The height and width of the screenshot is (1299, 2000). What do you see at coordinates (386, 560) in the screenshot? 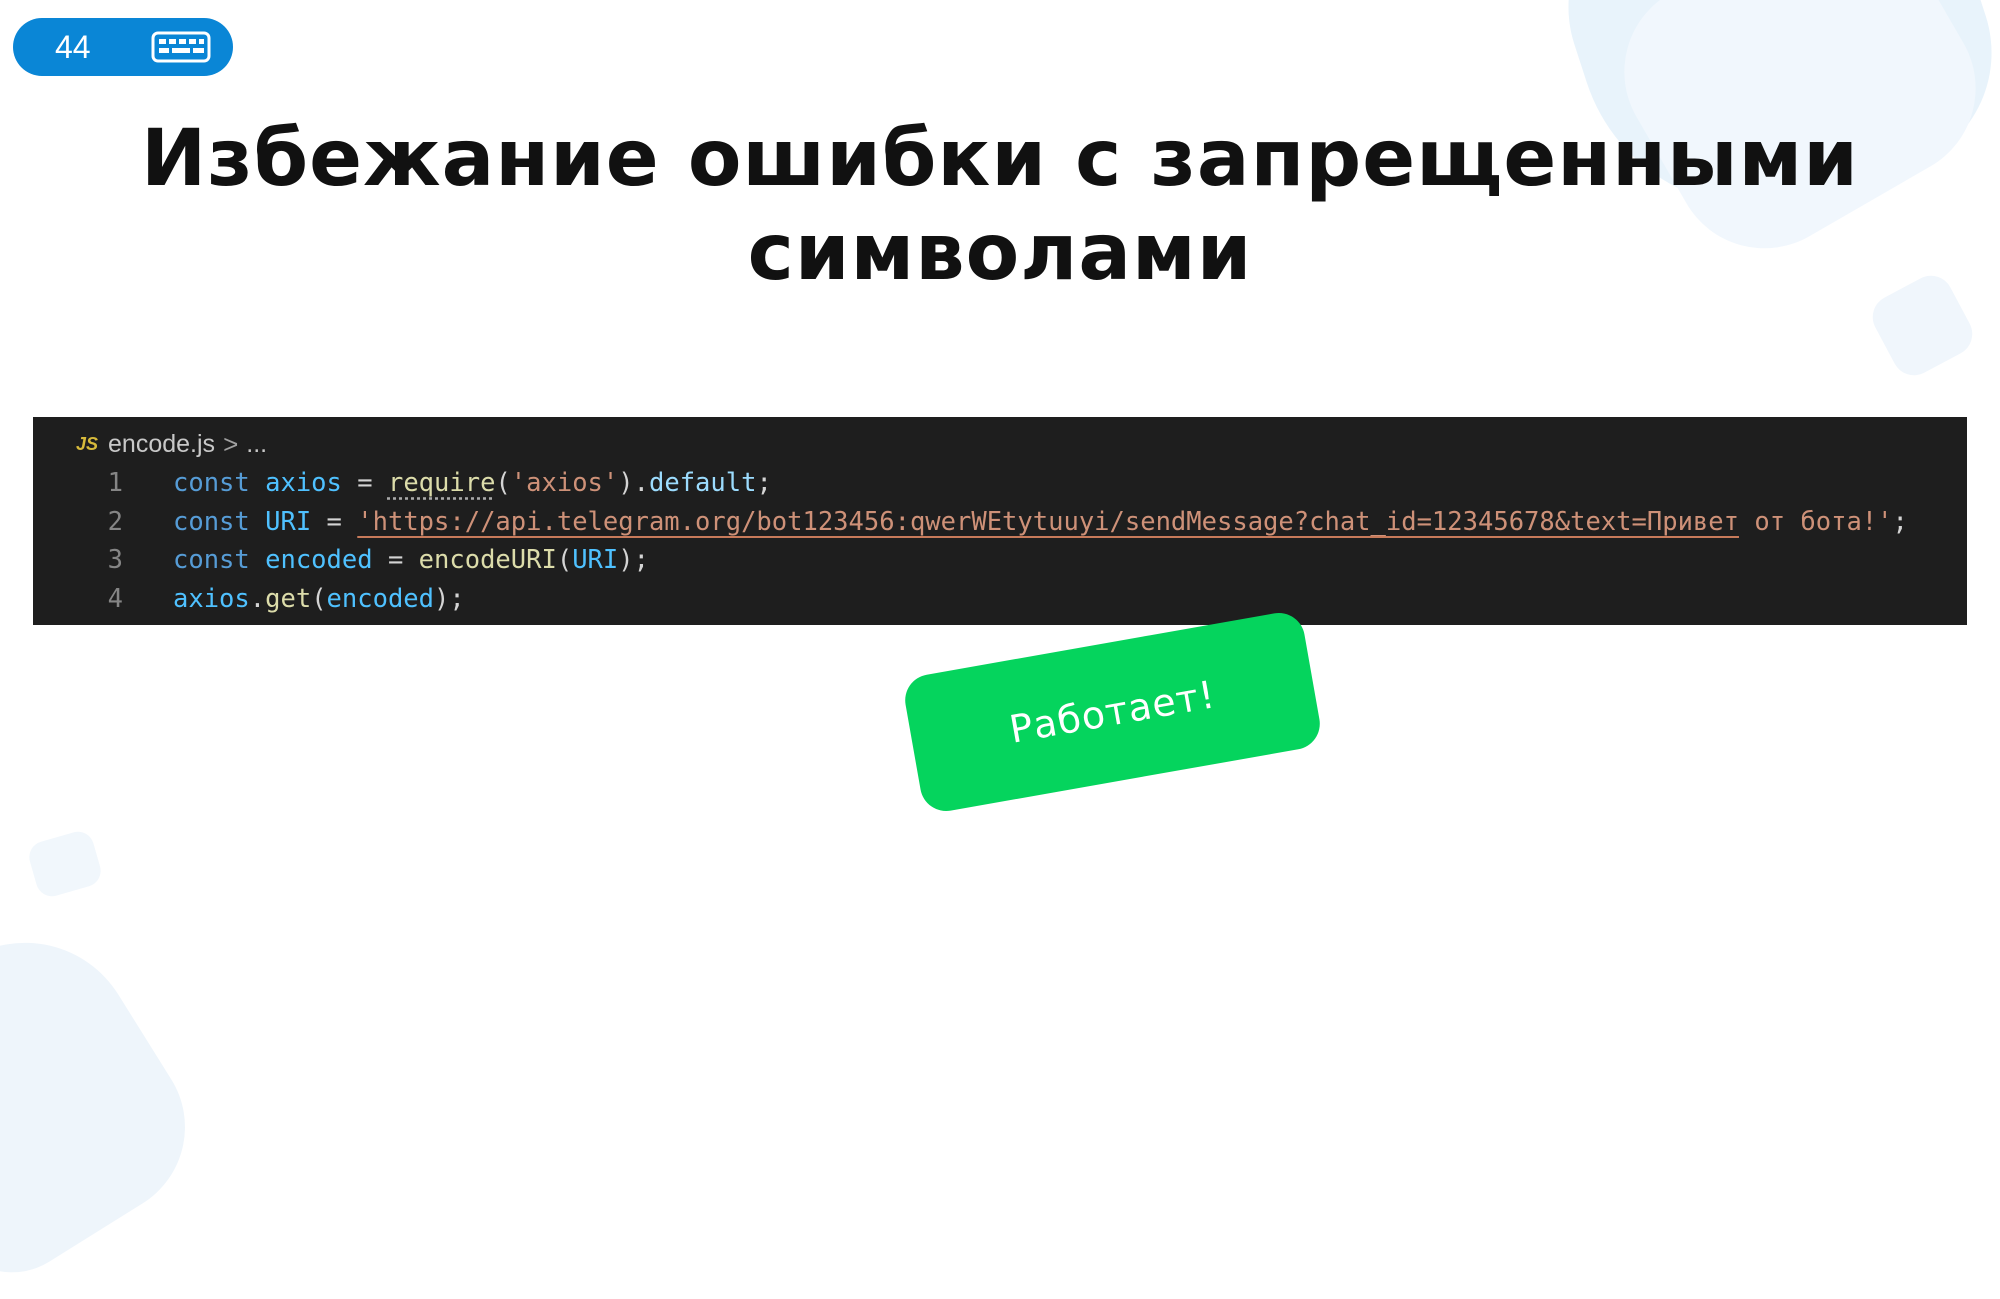
I see `code-text: const encoded = encodeURI(URI);` at bounding box center [386, 560].